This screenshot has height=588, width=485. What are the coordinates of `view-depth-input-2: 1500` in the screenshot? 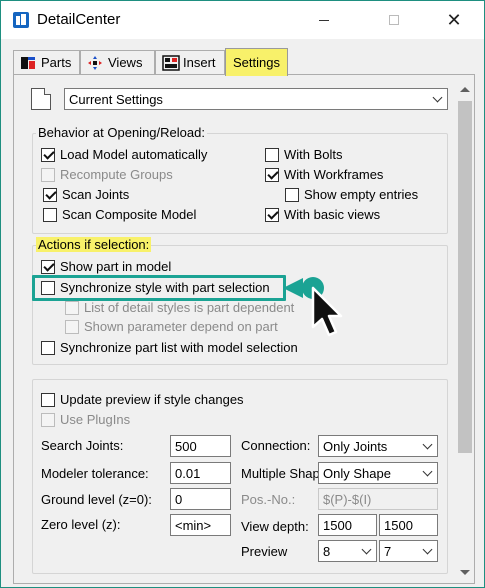 It's located at (408, 525).